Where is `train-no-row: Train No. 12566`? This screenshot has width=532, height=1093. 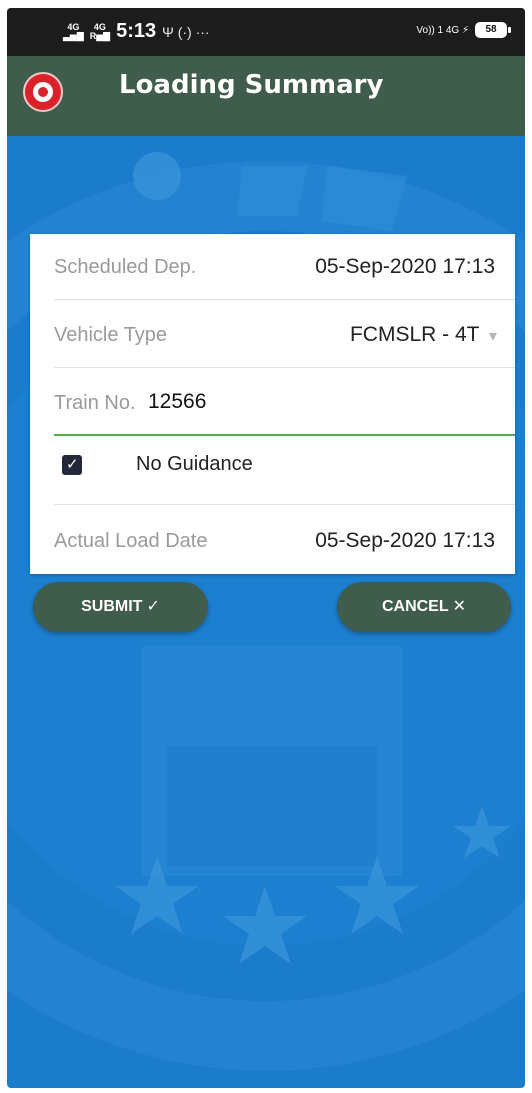
train-no-row: Train No. 12566 is located at coordinates (272, 403).